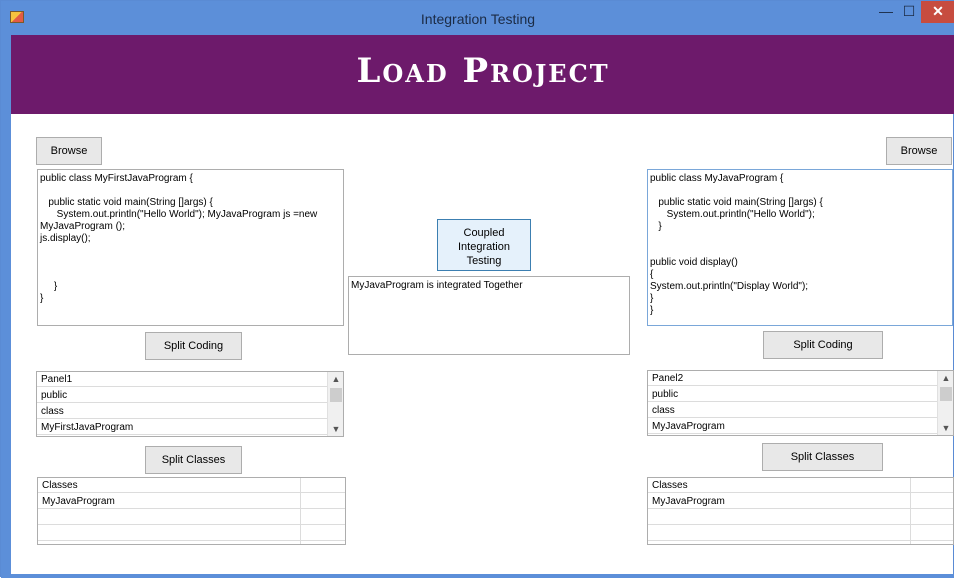 This screenshot has width=954, height=578. I want to click on window-bottom-border, so click(477, 576).